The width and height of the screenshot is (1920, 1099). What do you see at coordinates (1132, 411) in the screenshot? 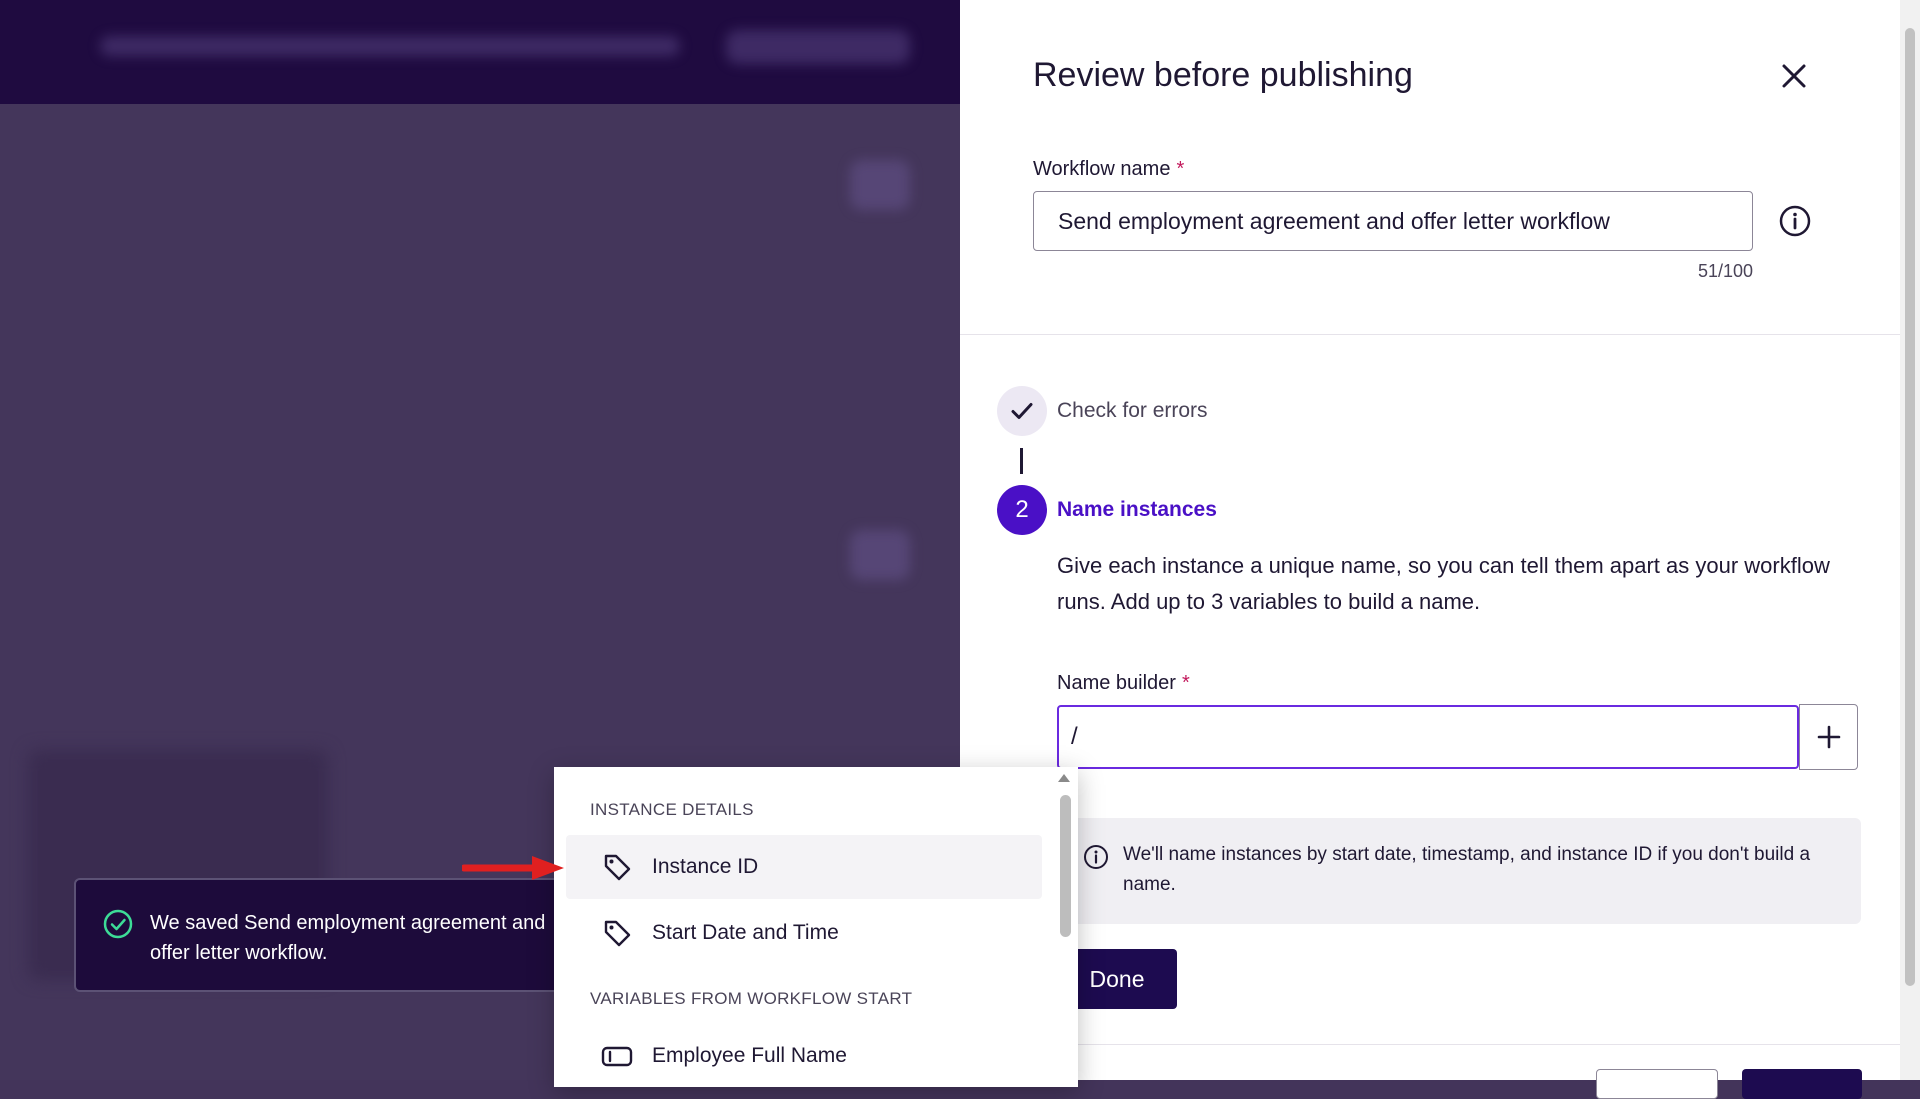
I see `step-check-for-errors: Check for errors` at bounding box center [1132, 411].